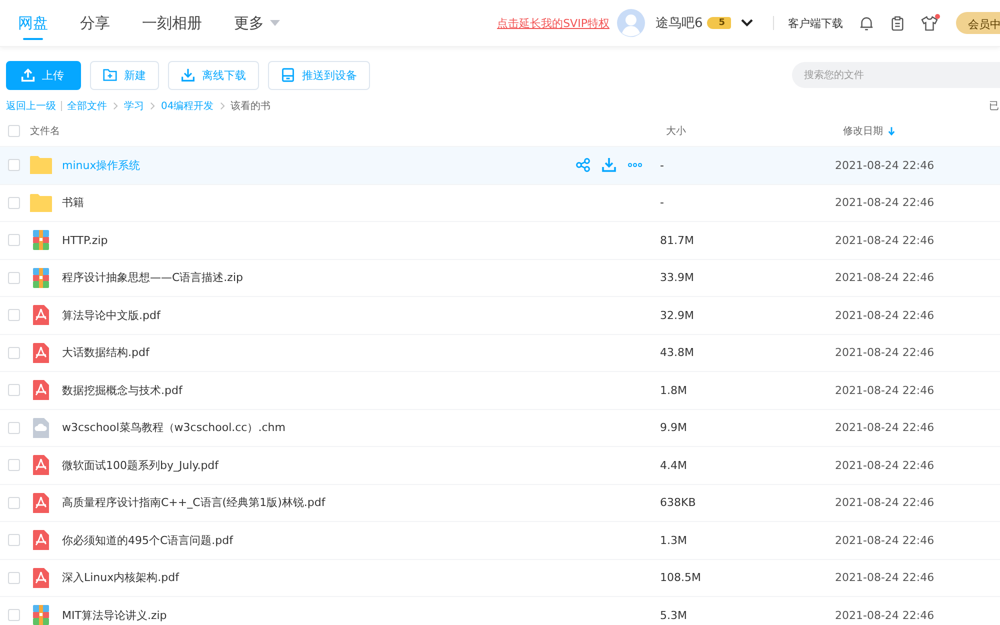 The width and height of the screenshot is (1000, 625). What do you see at coordinates (677, 240) in the screenshot?
I see `file-size: 81.7M` at bounding box center [677, 240].